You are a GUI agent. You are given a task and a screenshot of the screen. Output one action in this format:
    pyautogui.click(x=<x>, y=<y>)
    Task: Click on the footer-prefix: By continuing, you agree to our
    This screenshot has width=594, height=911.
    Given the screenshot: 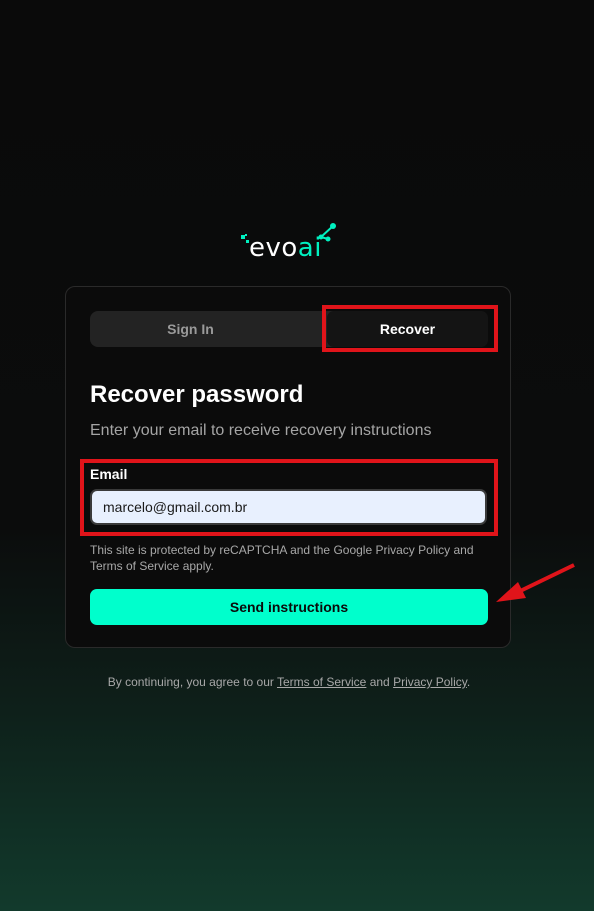 What is the action you would take?
    pyautogui.click(x=190, y=682)
    